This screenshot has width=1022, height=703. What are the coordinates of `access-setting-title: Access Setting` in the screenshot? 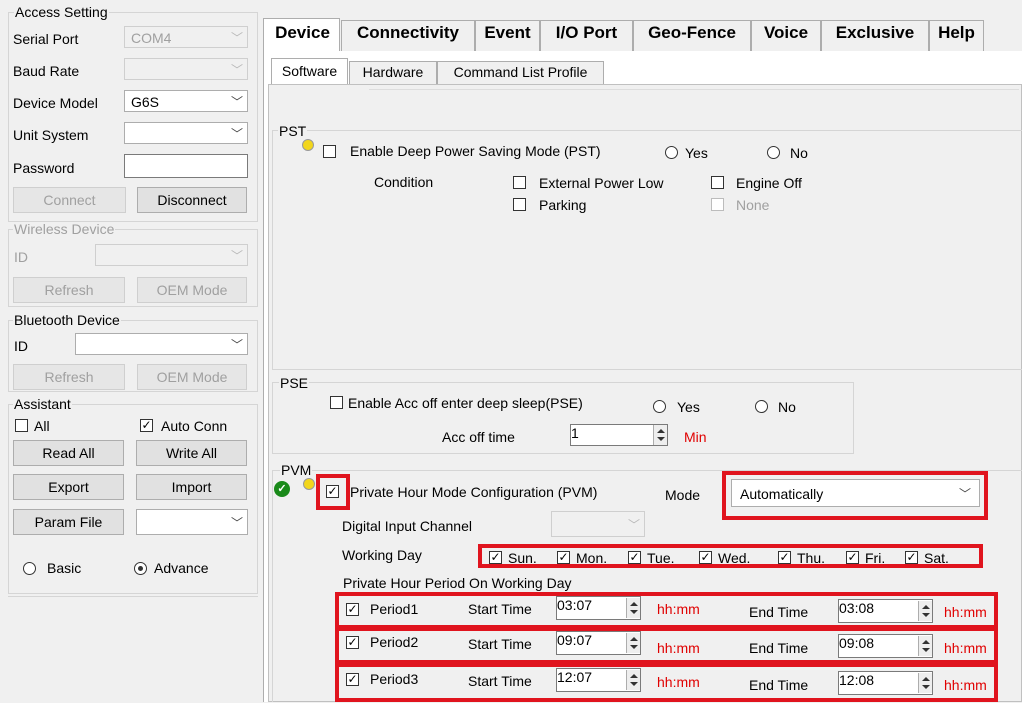 It's located at (61, 12).